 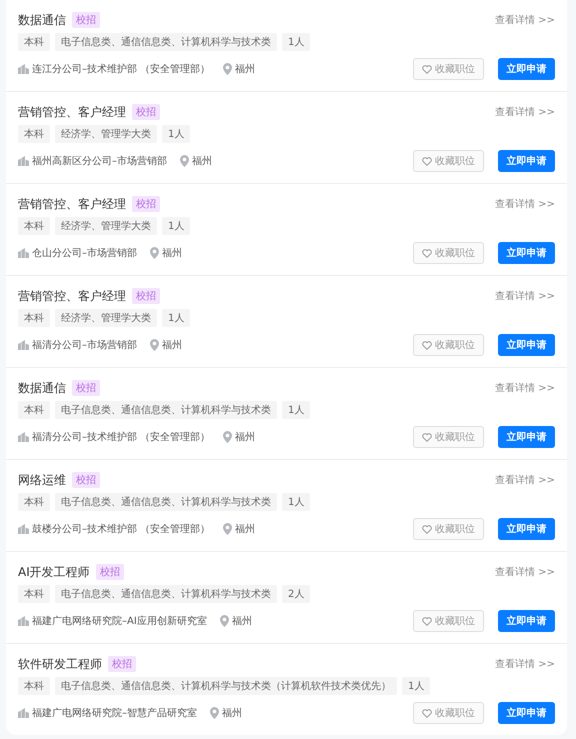 I want to click on job-title: 软件研发工程师, so click(x=60, y=664).